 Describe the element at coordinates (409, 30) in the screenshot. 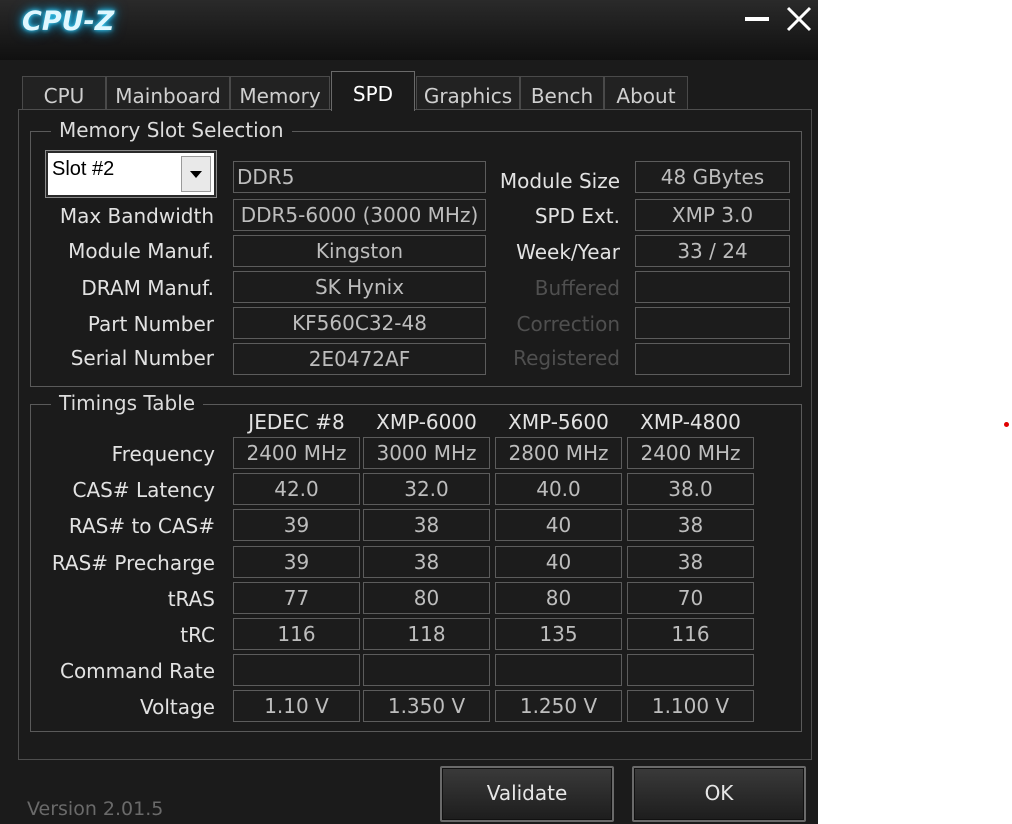

I see `title-bar: CPU-Z` at that location.